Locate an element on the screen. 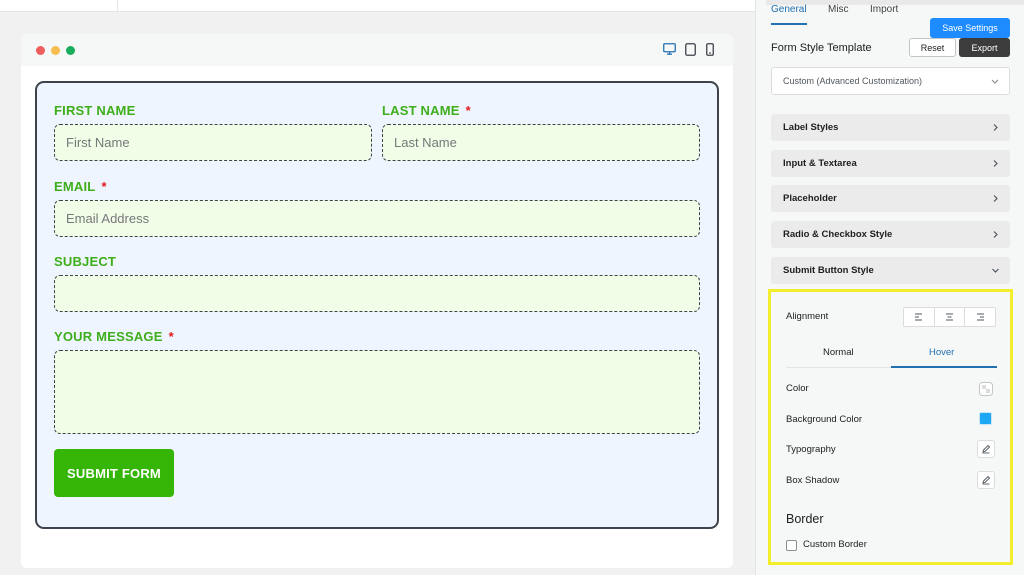  template-select: Custom (Advanced Customization) is located at coordinates (890, 81).